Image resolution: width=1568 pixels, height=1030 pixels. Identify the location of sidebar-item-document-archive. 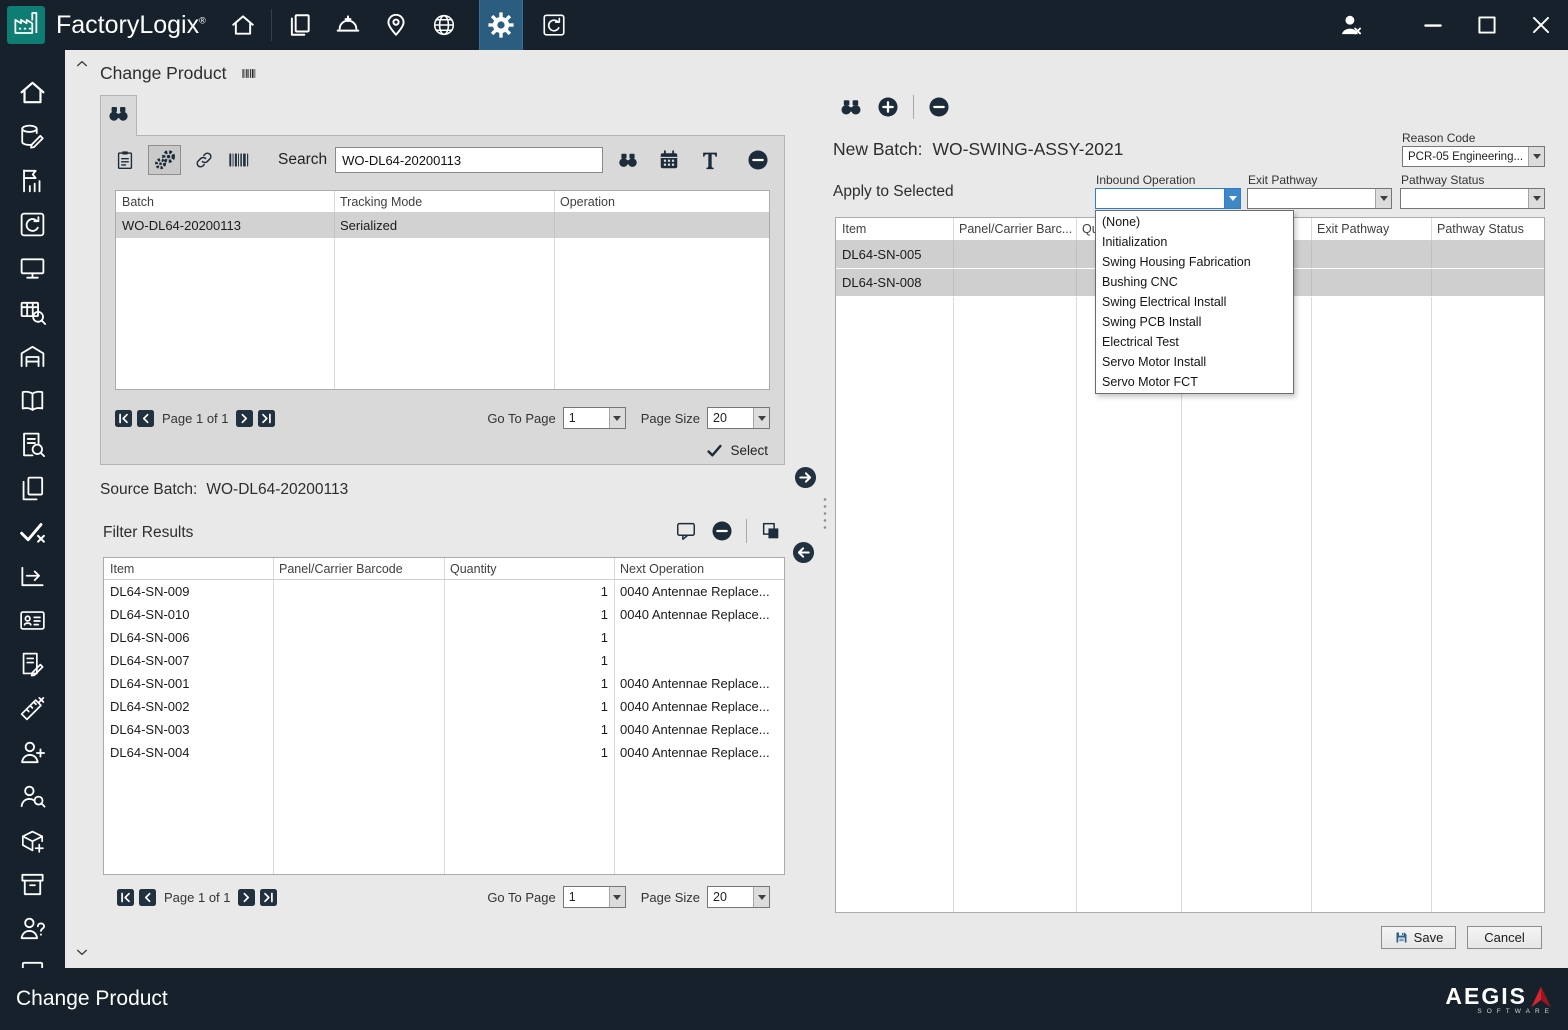
(33, 885).